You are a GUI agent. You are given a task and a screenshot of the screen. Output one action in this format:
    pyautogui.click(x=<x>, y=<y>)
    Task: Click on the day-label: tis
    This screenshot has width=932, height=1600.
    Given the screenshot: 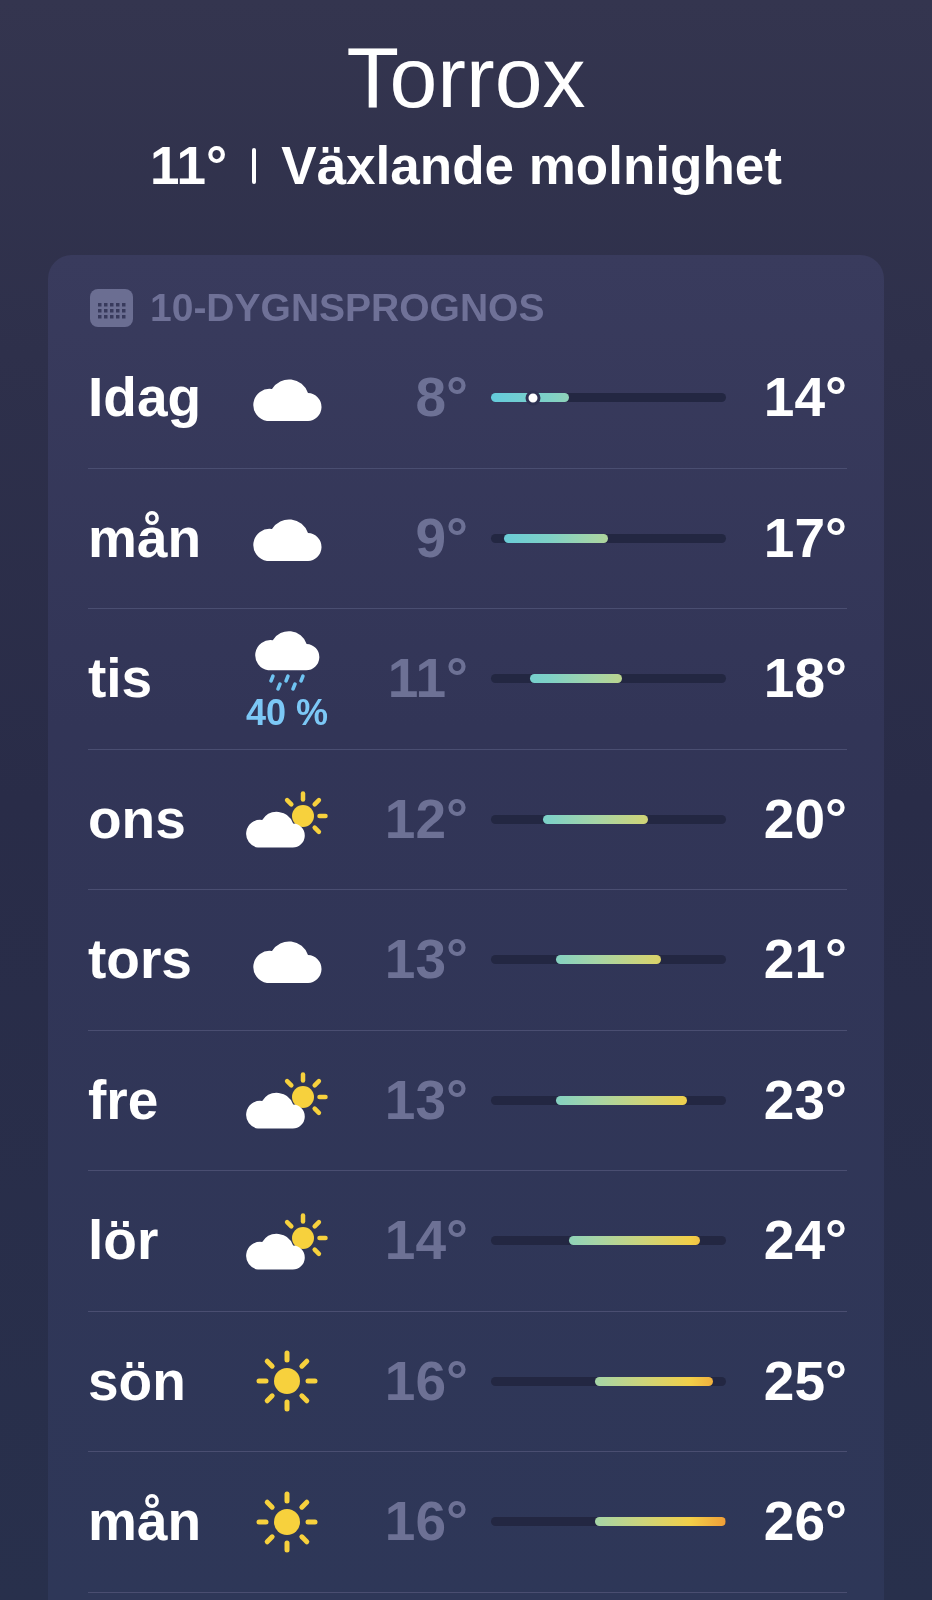 What is the action you would take?
    pyautogui.click(x=120, y=679)
    